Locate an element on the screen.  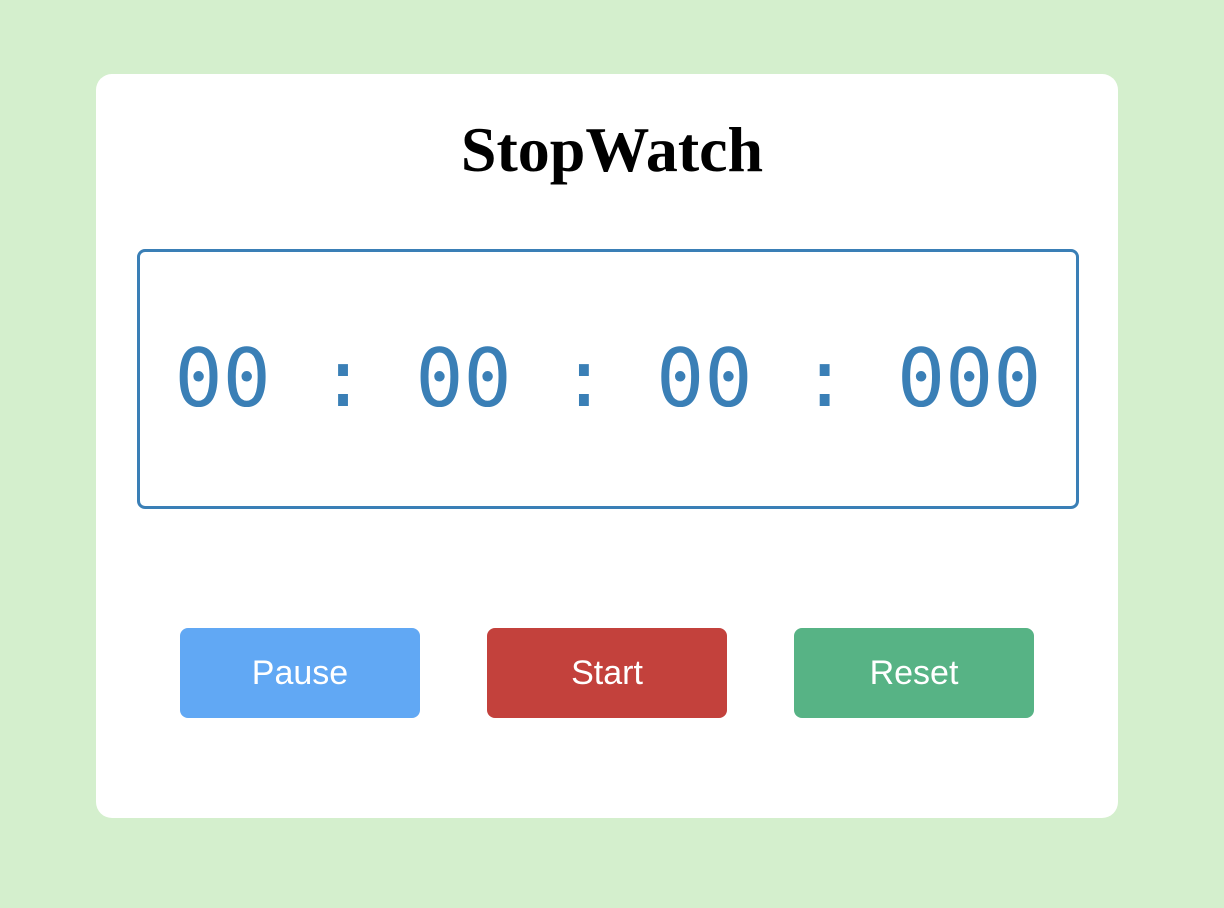
start-button: Start is located at coordinates (607, 673).